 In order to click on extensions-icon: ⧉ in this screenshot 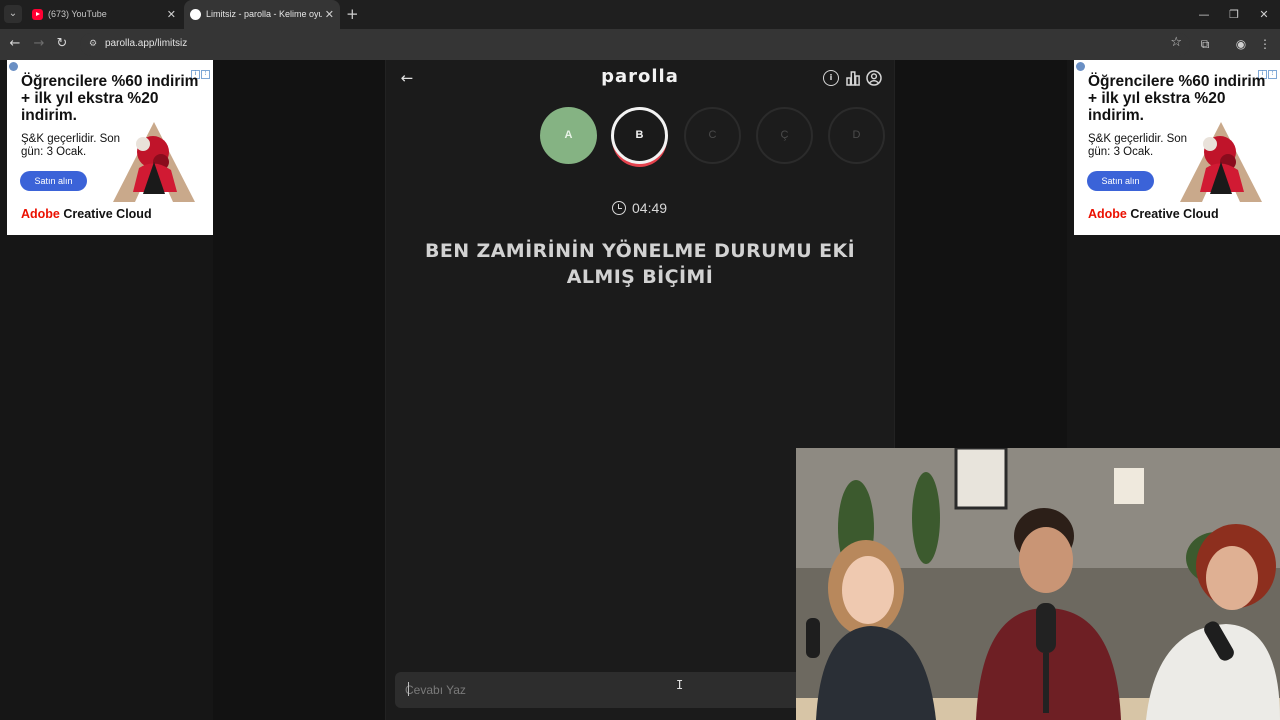, I will do `click(1205, 44)`.